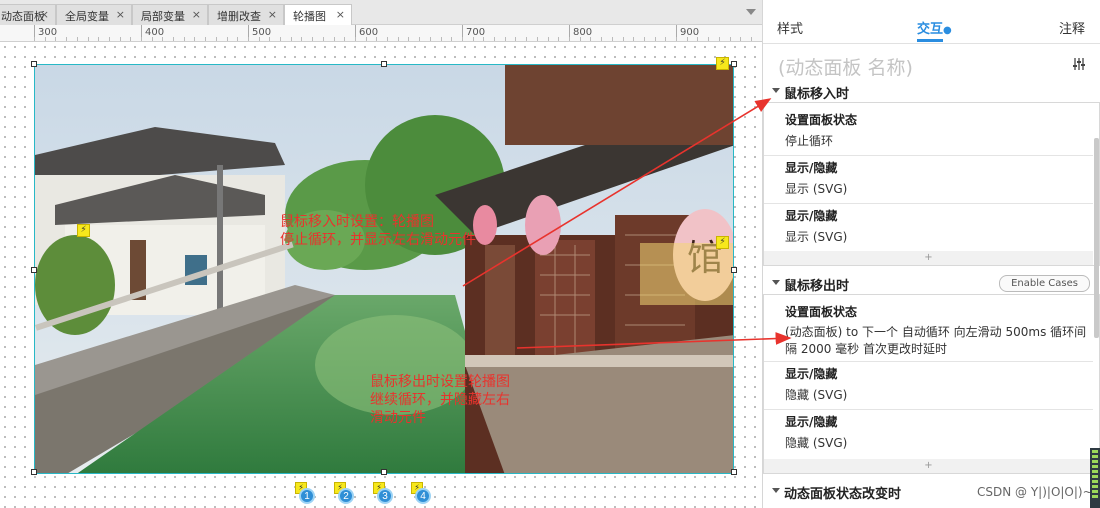  Describe the element at coordinates (381, 33) in the screenshot. I see `horizontal-ruler: 300 400 500 600 700 800 900` at that location.